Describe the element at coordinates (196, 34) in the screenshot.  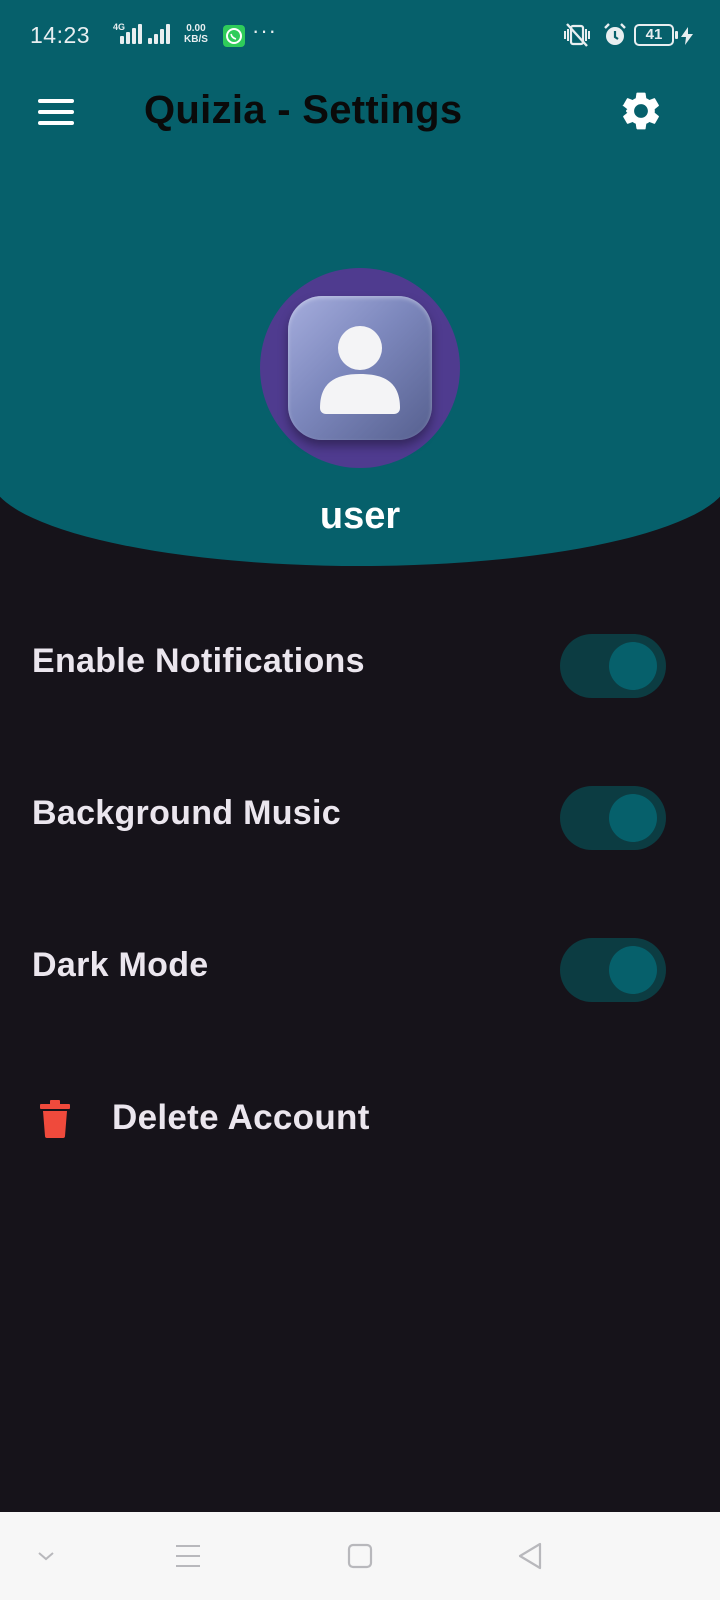
I see `network-speed: 0.00 KB/S` at that location.